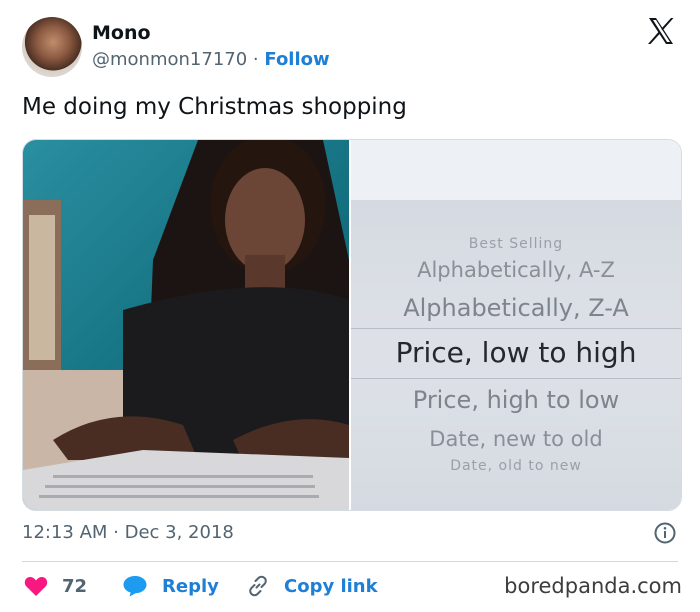 The height and width of the screenshot is (612, 700). I want to click on handle-row: @monmon17170 · Follow, so click(211, 59).